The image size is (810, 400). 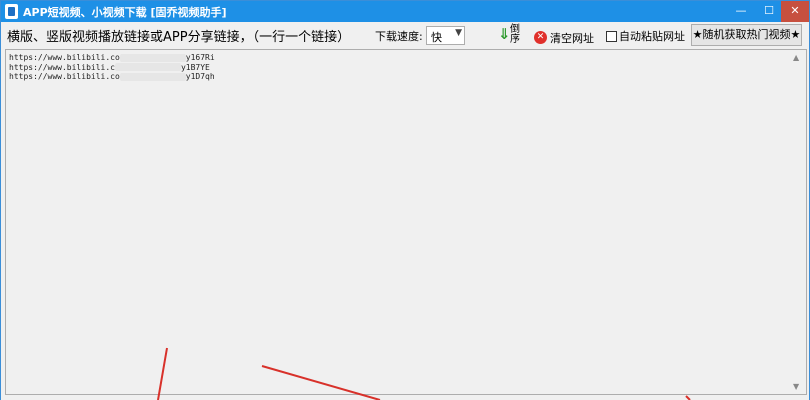 What do you see at coordinates (445, 35) in the screenshot?
I see `speed-select: 快 ▼` at bounding box center [445, 35].